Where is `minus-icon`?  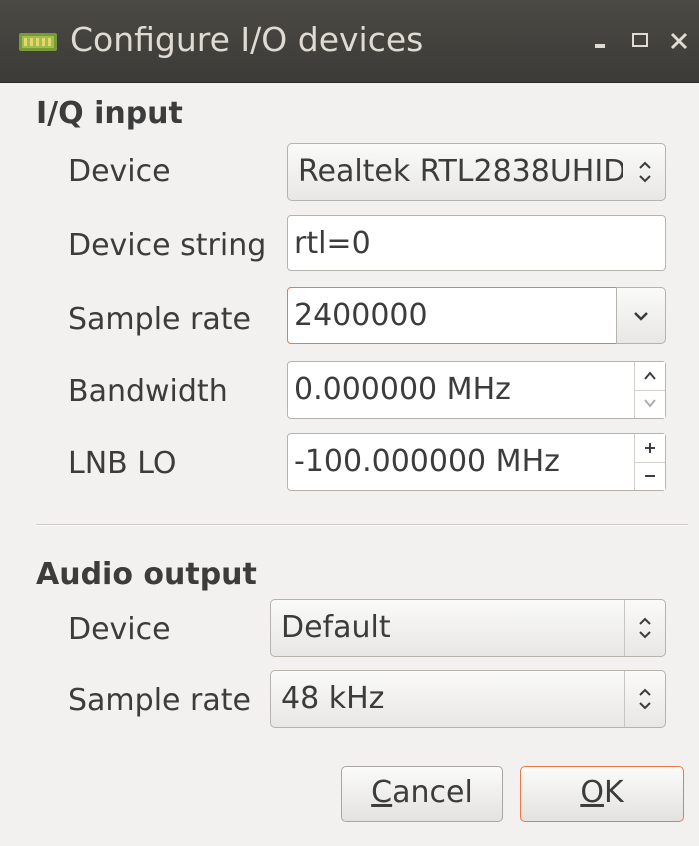
minus-icon is located at coordinates (650, 476).